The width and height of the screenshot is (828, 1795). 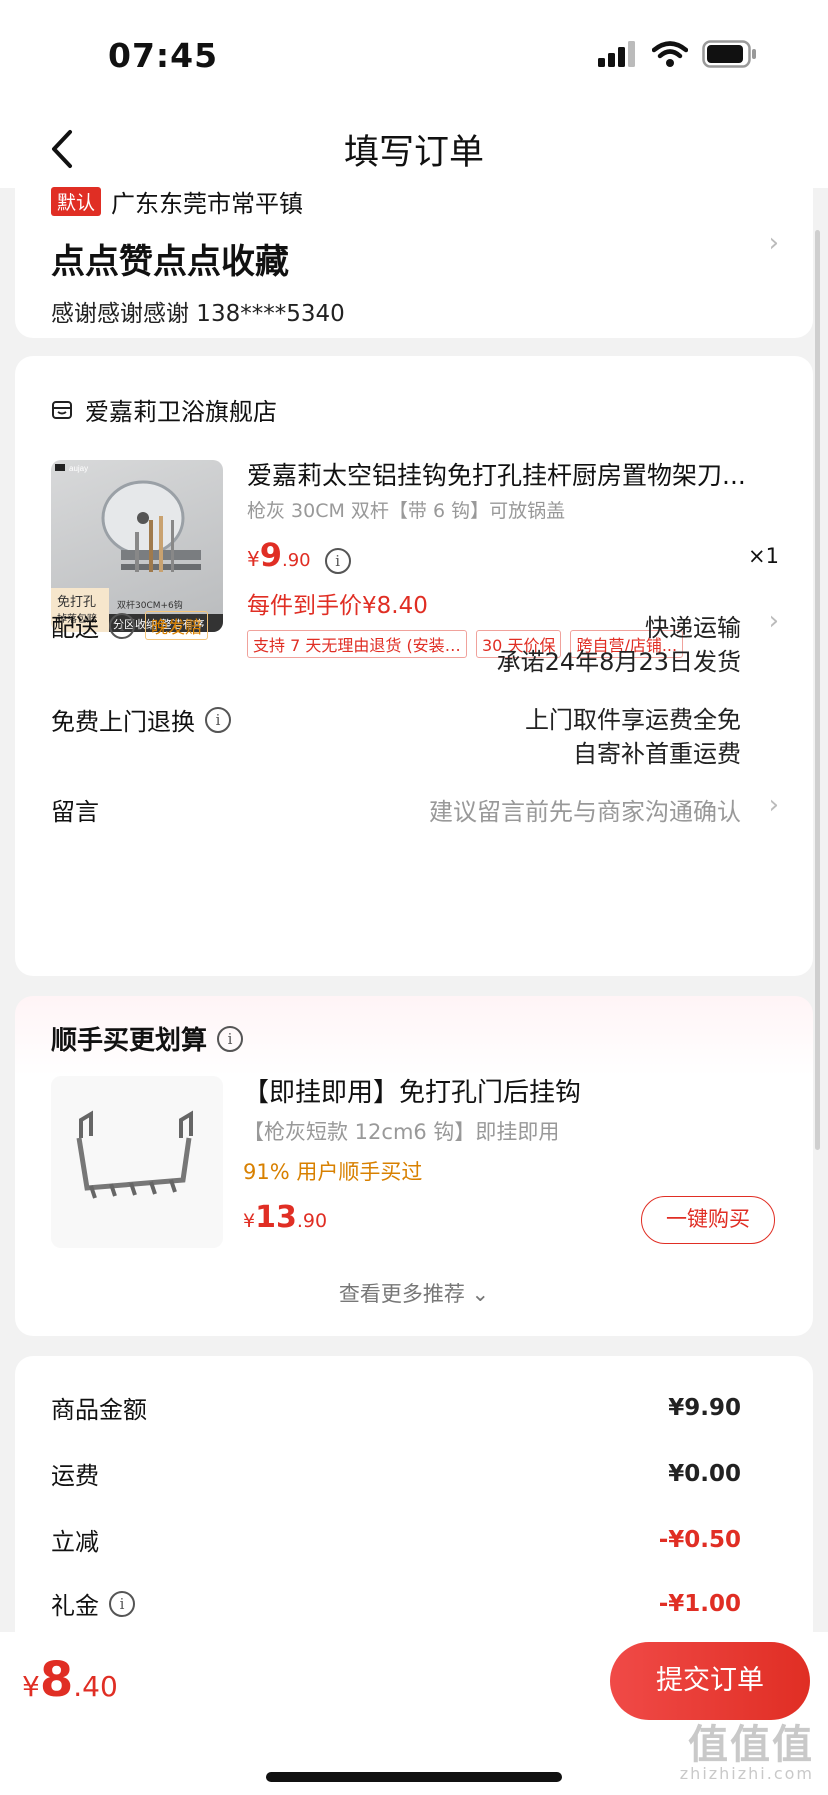 I want to click on return-line-1: 上门取件享运费全免, so click(x=633, y=720).